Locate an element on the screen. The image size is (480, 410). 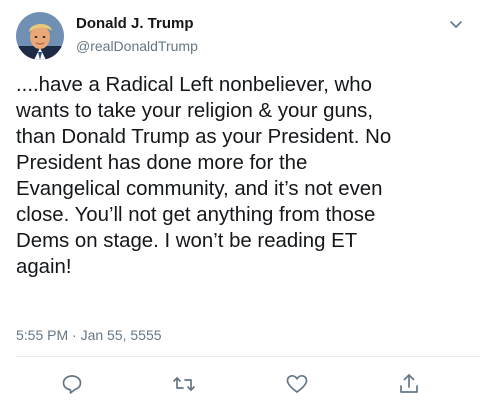
retweet-icon is located at coordinates (184, 384).